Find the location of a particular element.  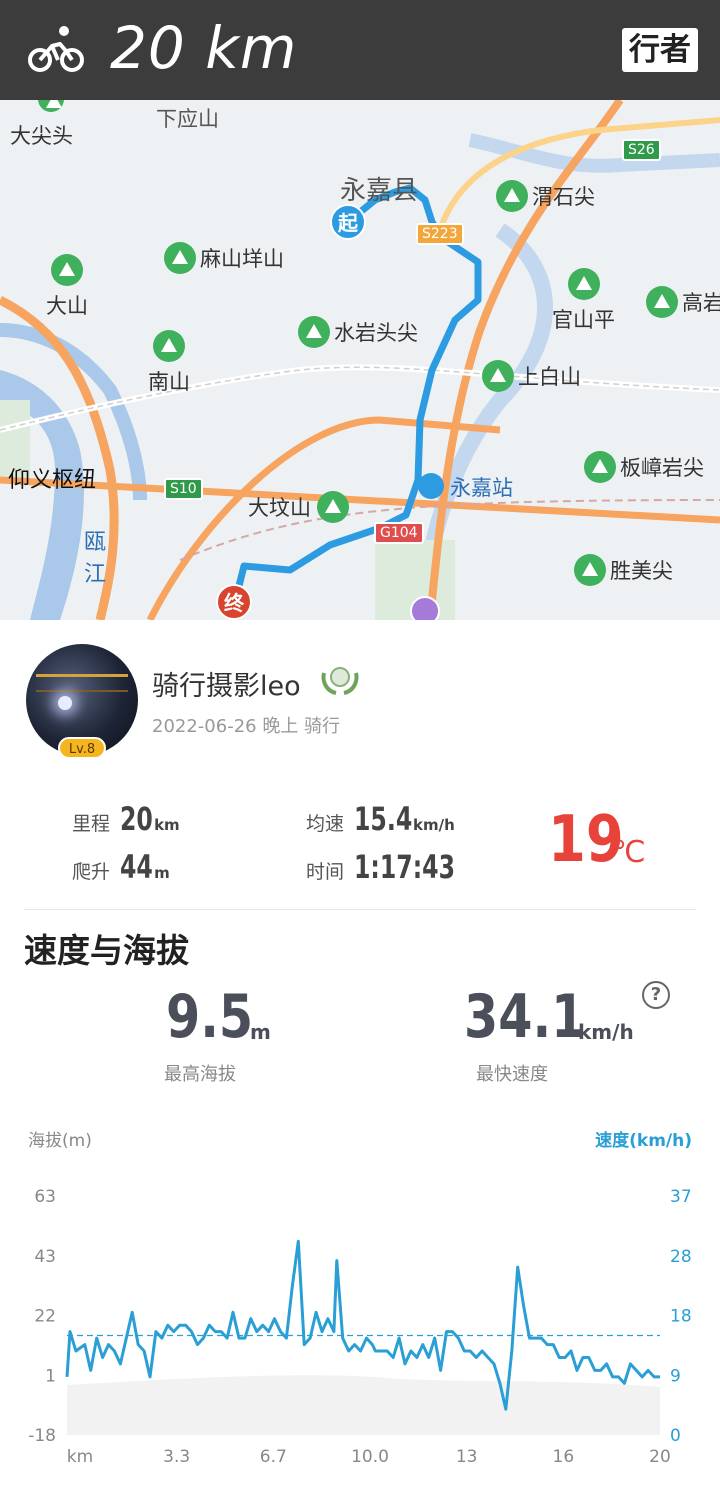

x-tick-label: 10.0 is located at coordinates (370, 1457).